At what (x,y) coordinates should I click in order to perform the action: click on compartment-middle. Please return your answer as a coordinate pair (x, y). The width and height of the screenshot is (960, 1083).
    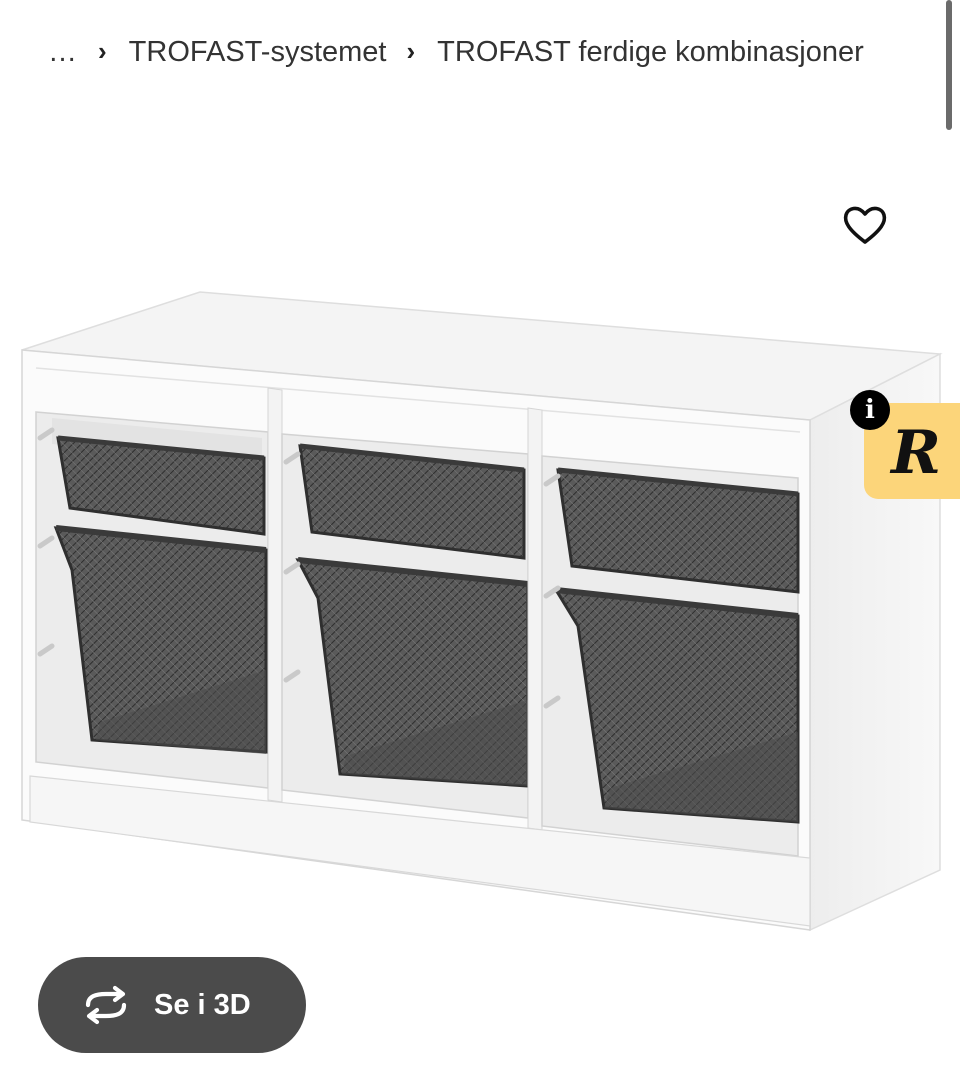
    Looking at the image, I should click on (405, 626).